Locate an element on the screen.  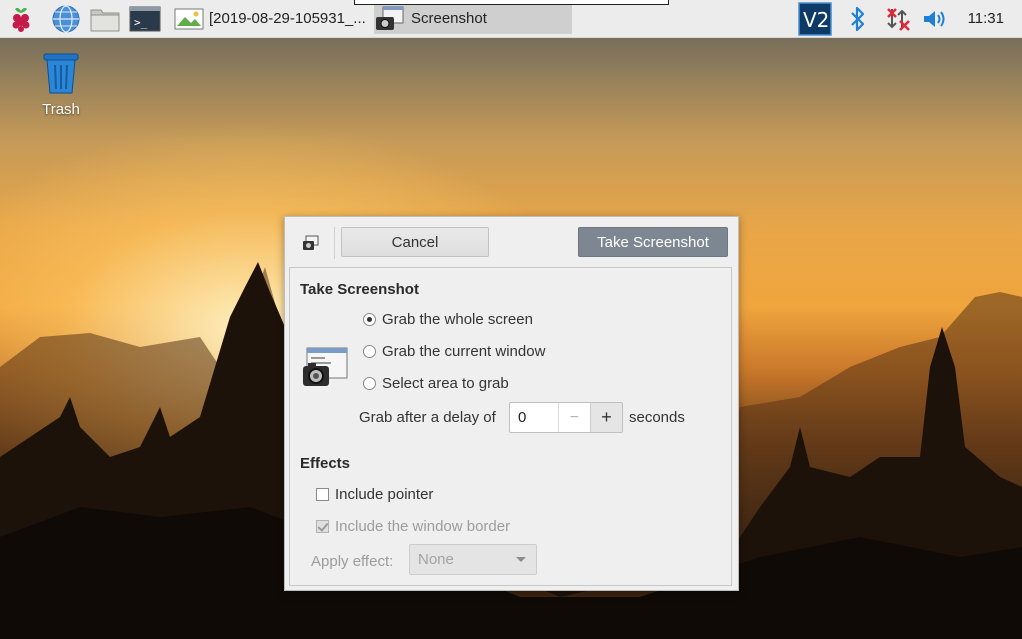
radio-select-area is located at coordinates (369, 383).